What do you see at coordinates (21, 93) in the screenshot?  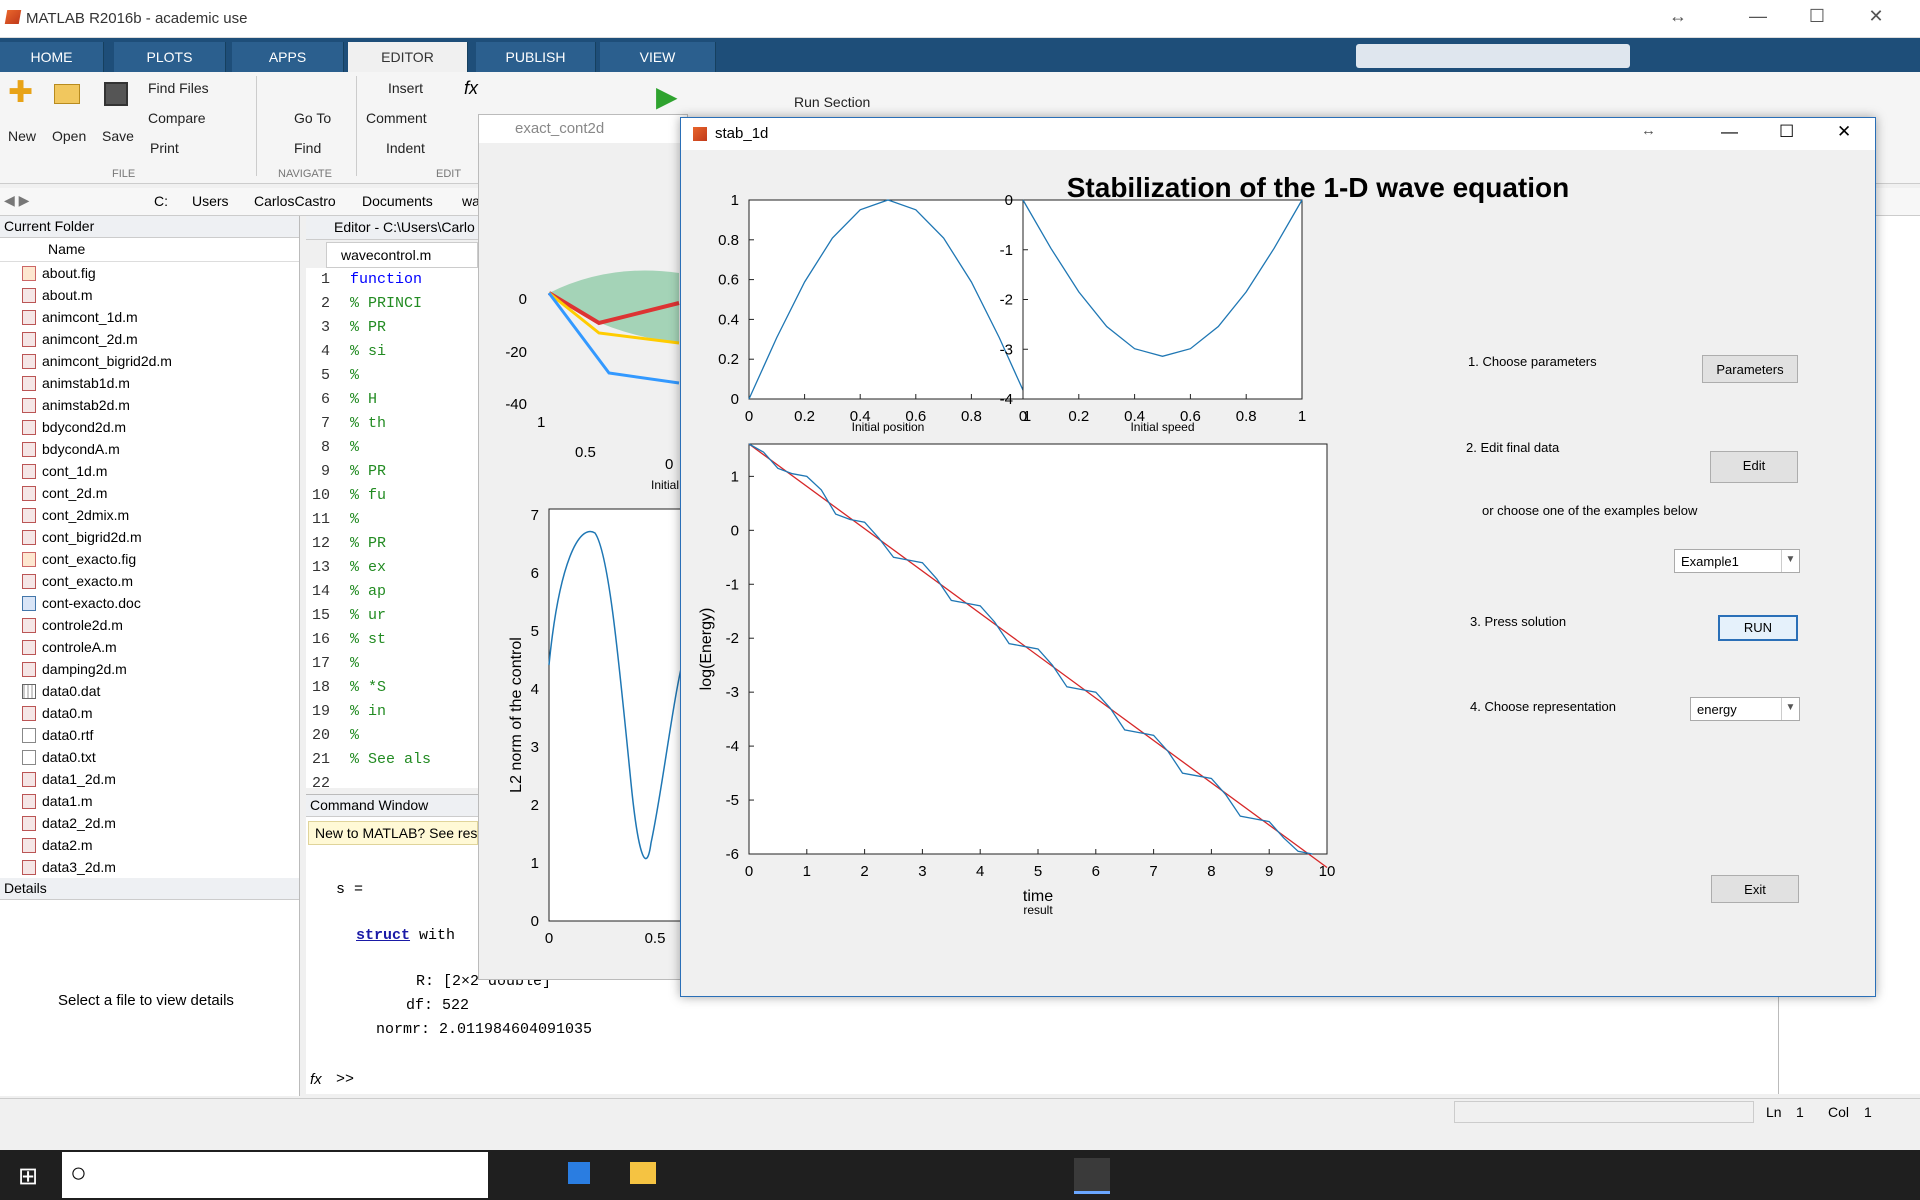 I see `new-icon: ✚` at bounding box center [21, 93].